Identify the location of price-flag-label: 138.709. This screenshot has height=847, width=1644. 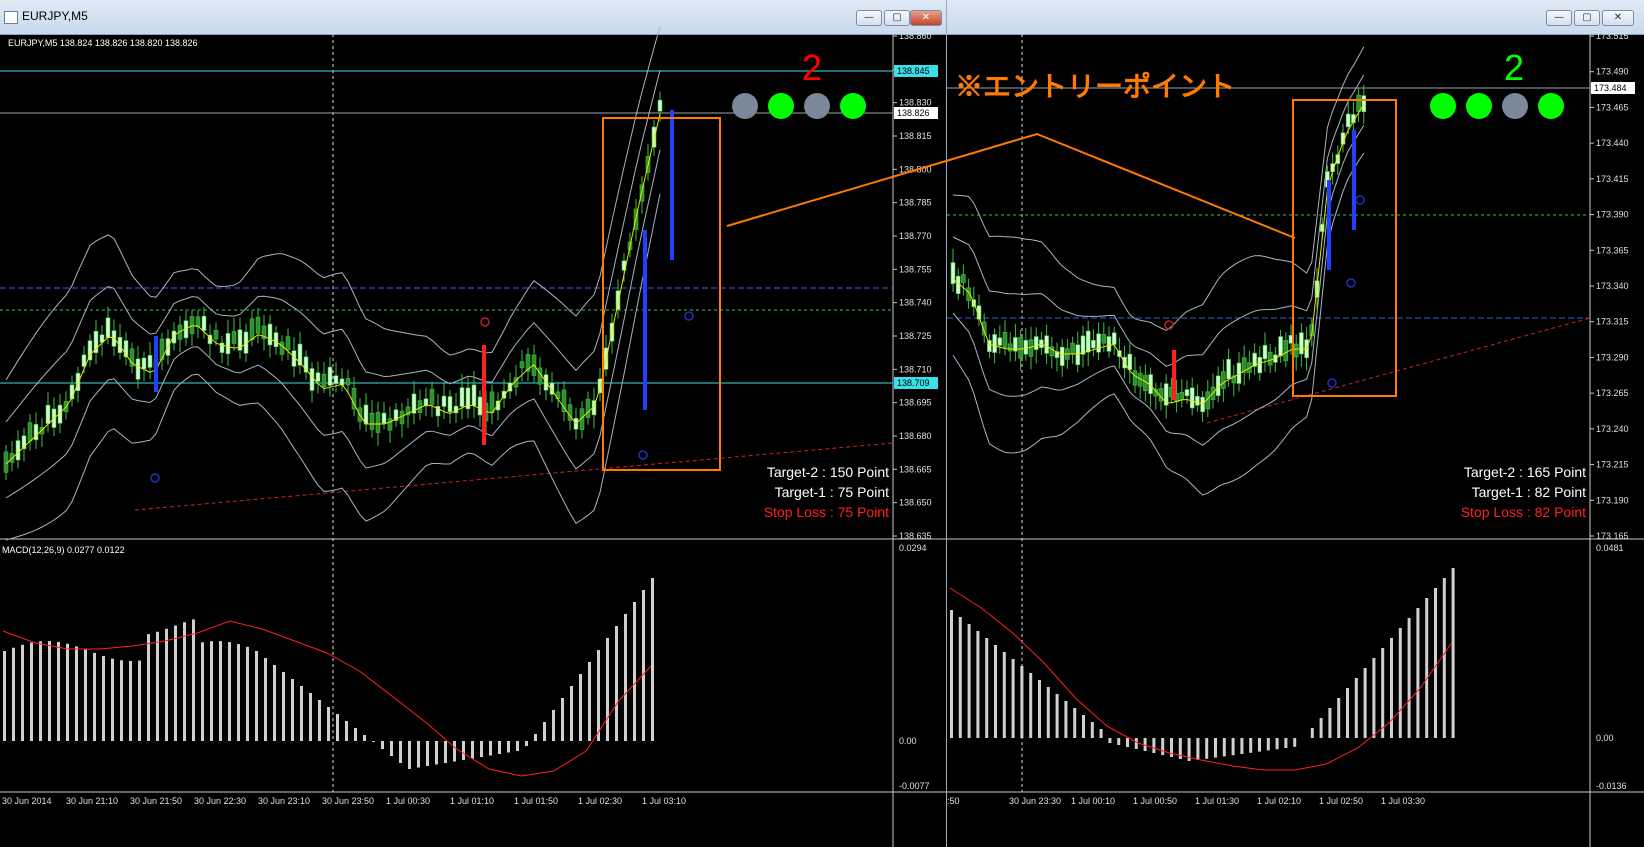
(913, 383).